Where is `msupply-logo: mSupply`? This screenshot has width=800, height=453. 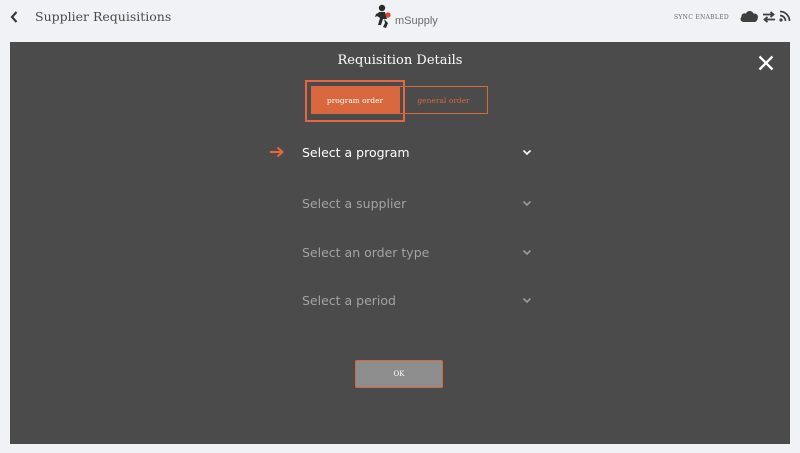
msupply-logo: mSupply is located at coordinates (405, 17).